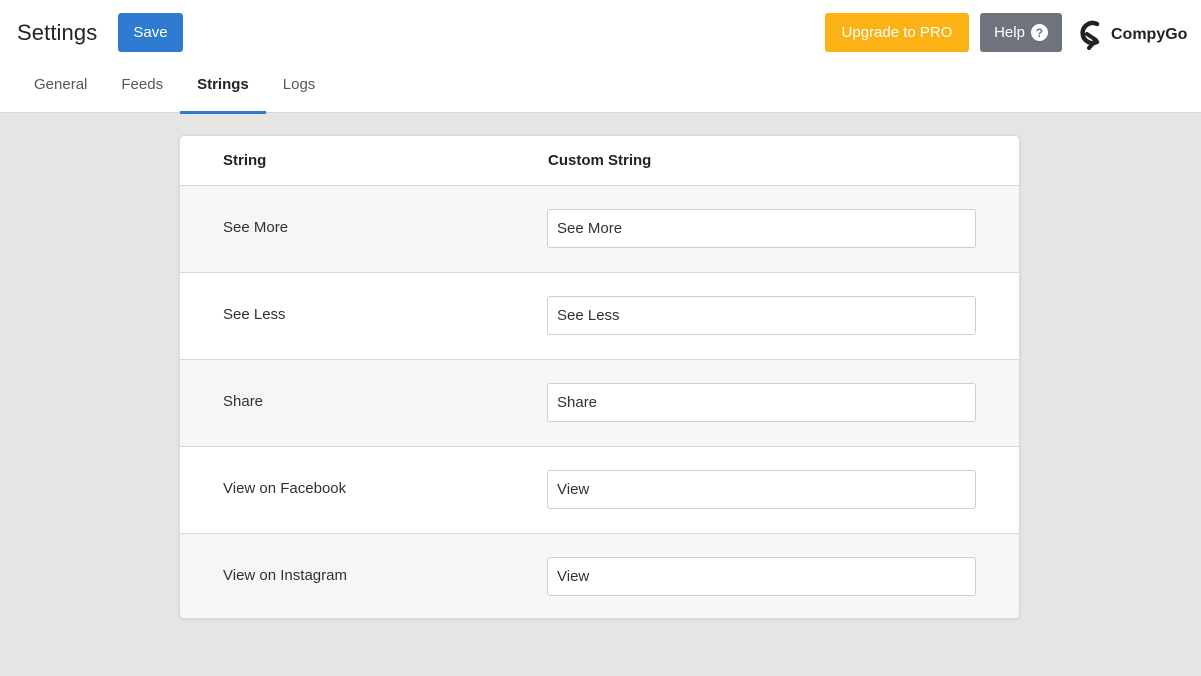  What do you see at coordinates (57, 32) in the screenshot?
I see `page-title: Settings` at bounding box center [57, 32].